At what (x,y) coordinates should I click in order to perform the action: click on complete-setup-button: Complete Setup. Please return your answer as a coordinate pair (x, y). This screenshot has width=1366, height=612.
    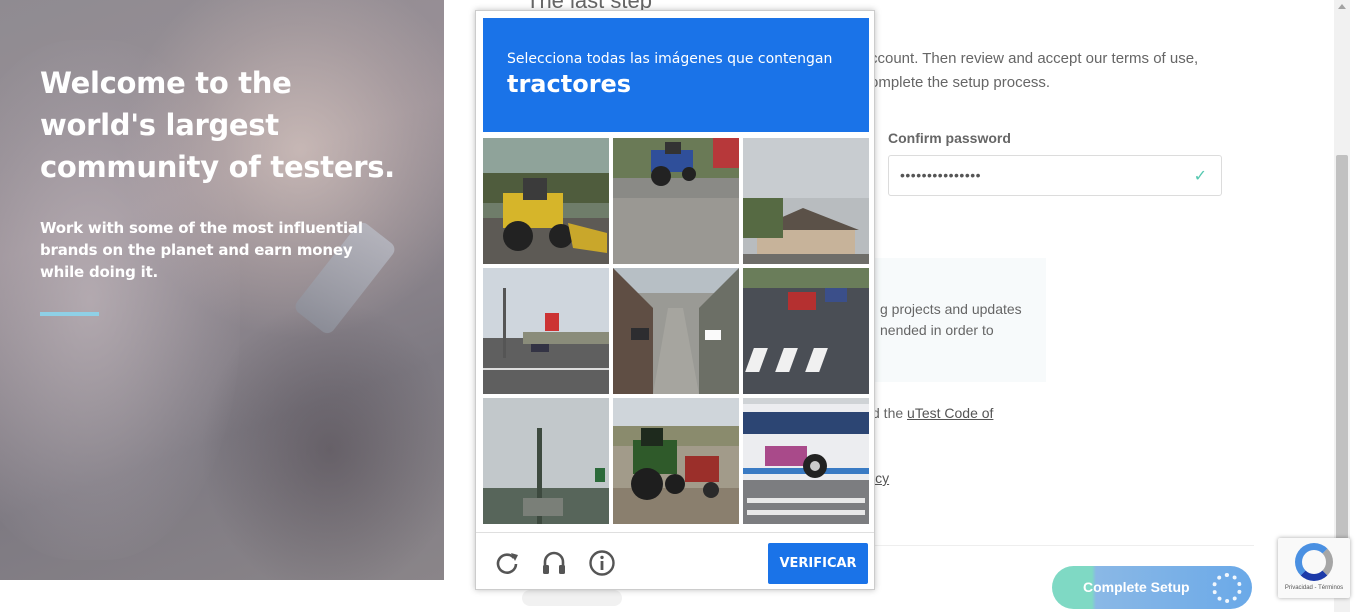
    Looking at the image, I should click on (1152, 587).